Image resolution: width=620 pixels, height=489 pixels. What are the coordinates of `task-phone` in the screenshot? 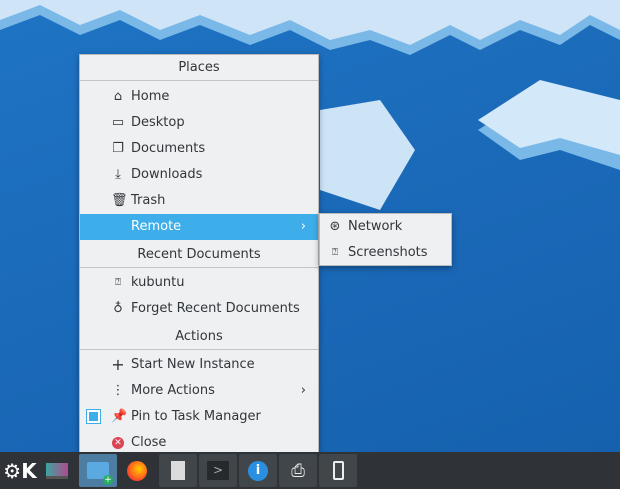 It's located at (338, 470).